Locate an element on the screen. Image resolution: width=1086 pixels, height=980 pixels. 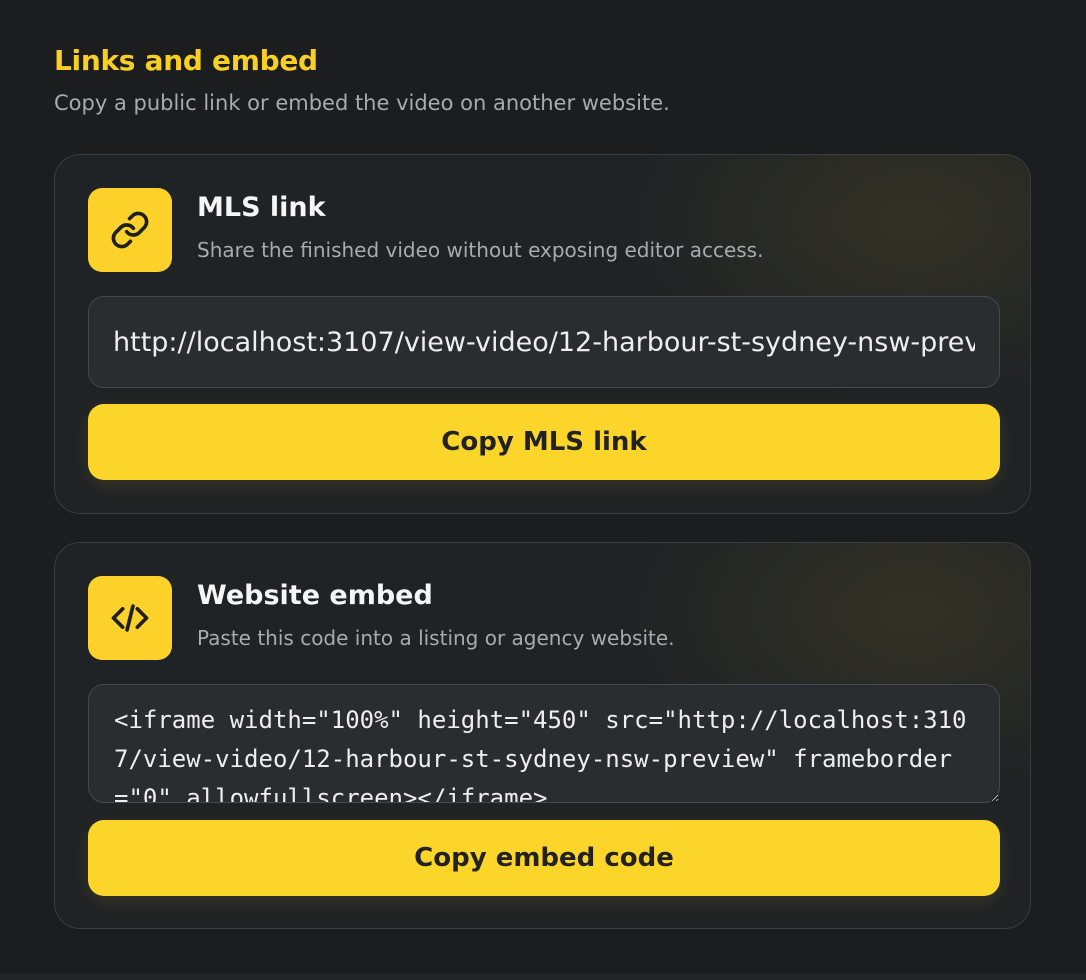
copy-embed-code-button: Copy embed code is located at coordinates (544, 858).